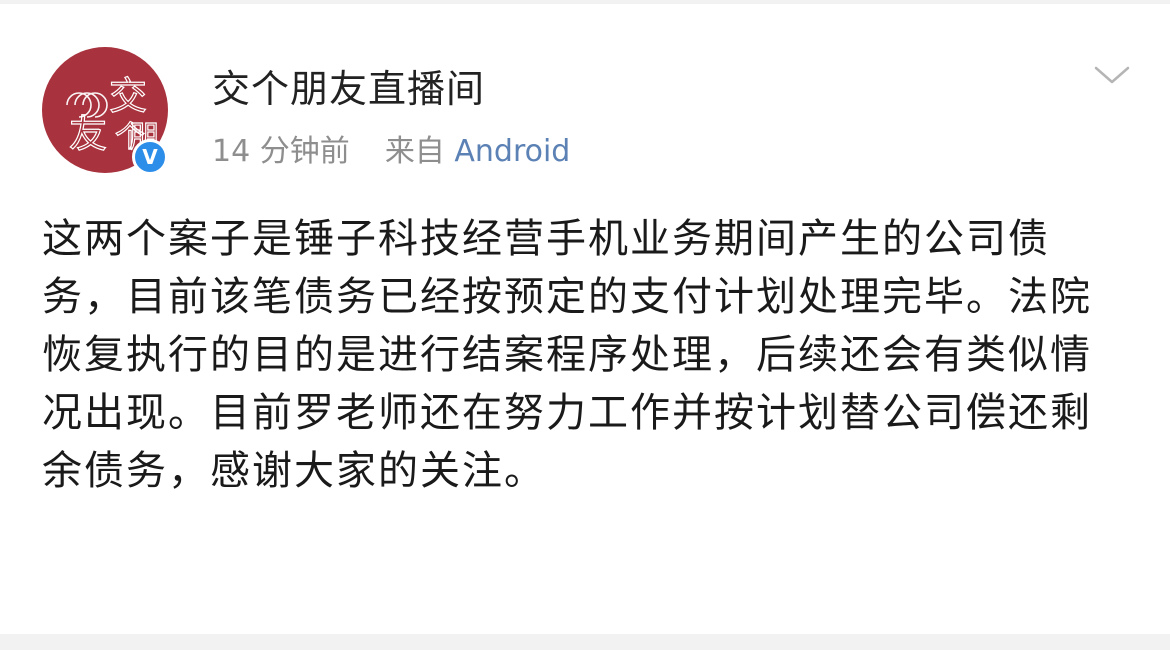 Image resolution: width=1170 pixels, height=650 pixels. What do you see at coordinates (585, 642) in the screenshot?
I see `bottom-divider` at bounding box center [585, 642].